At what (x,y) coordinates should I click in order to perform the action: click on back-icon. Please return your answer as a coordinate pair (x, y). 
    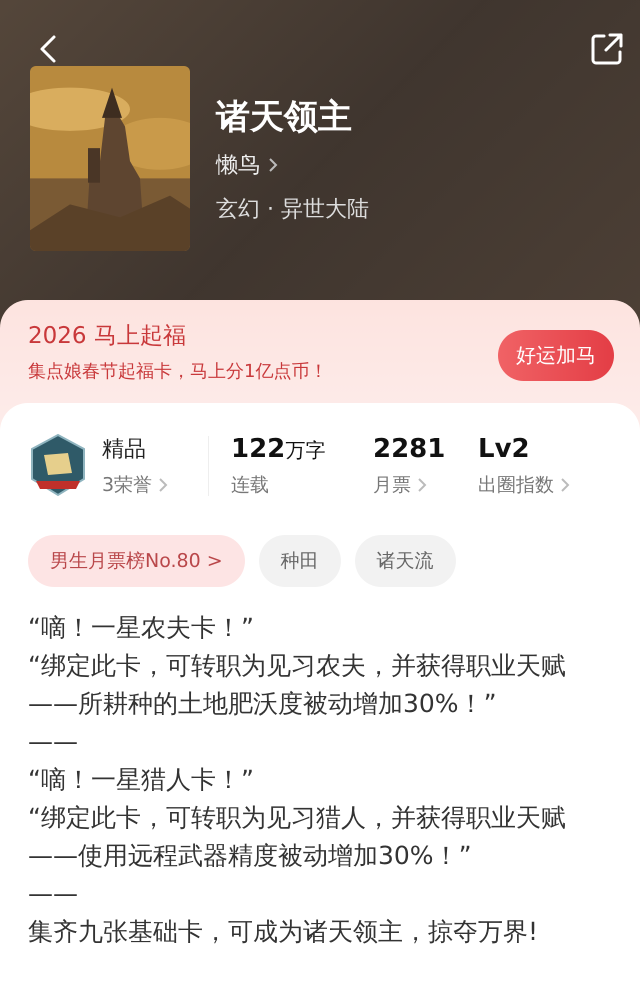
    Looking at the image, I should click on (48, 49).